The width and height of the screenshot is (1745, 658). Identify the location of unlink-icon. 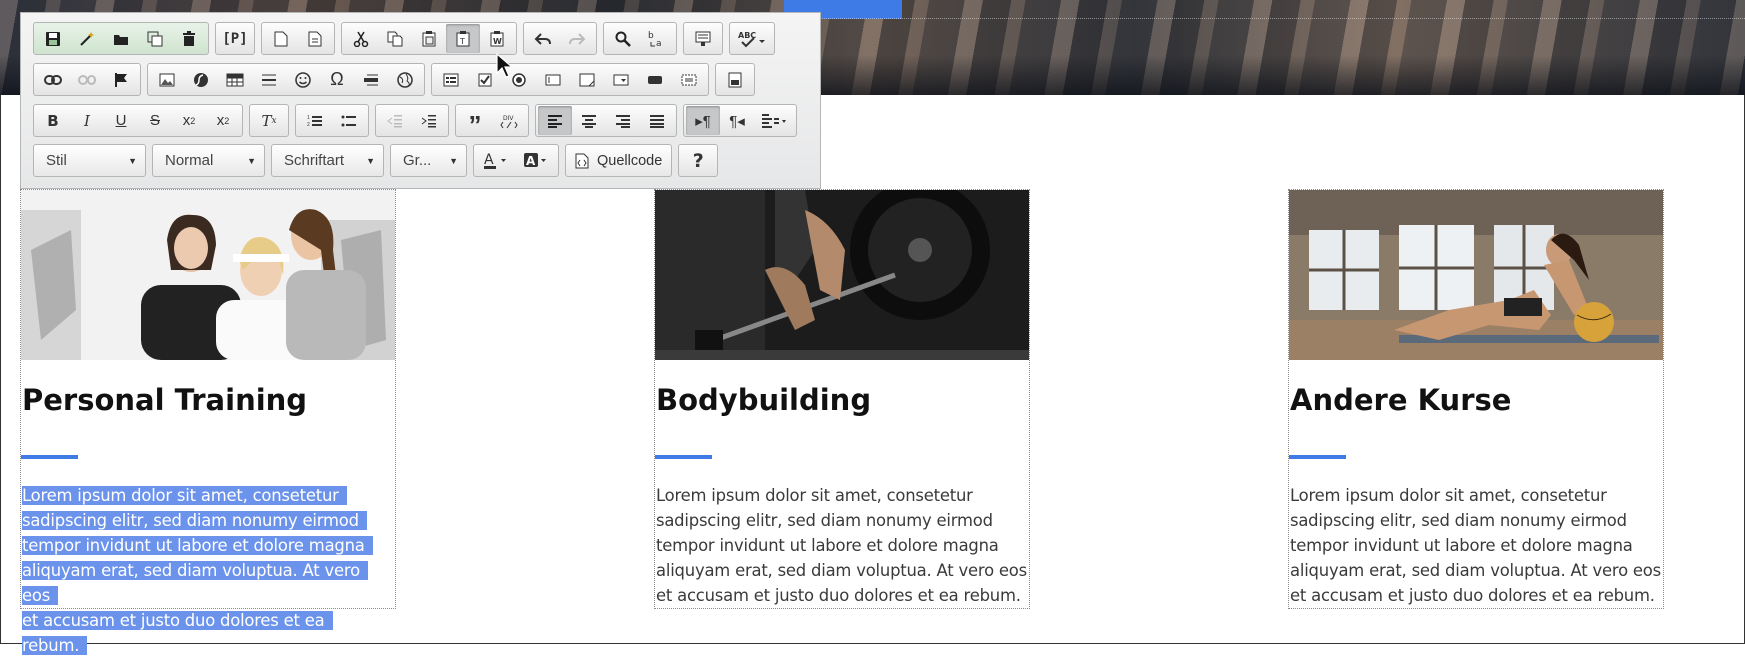
(87, 79).